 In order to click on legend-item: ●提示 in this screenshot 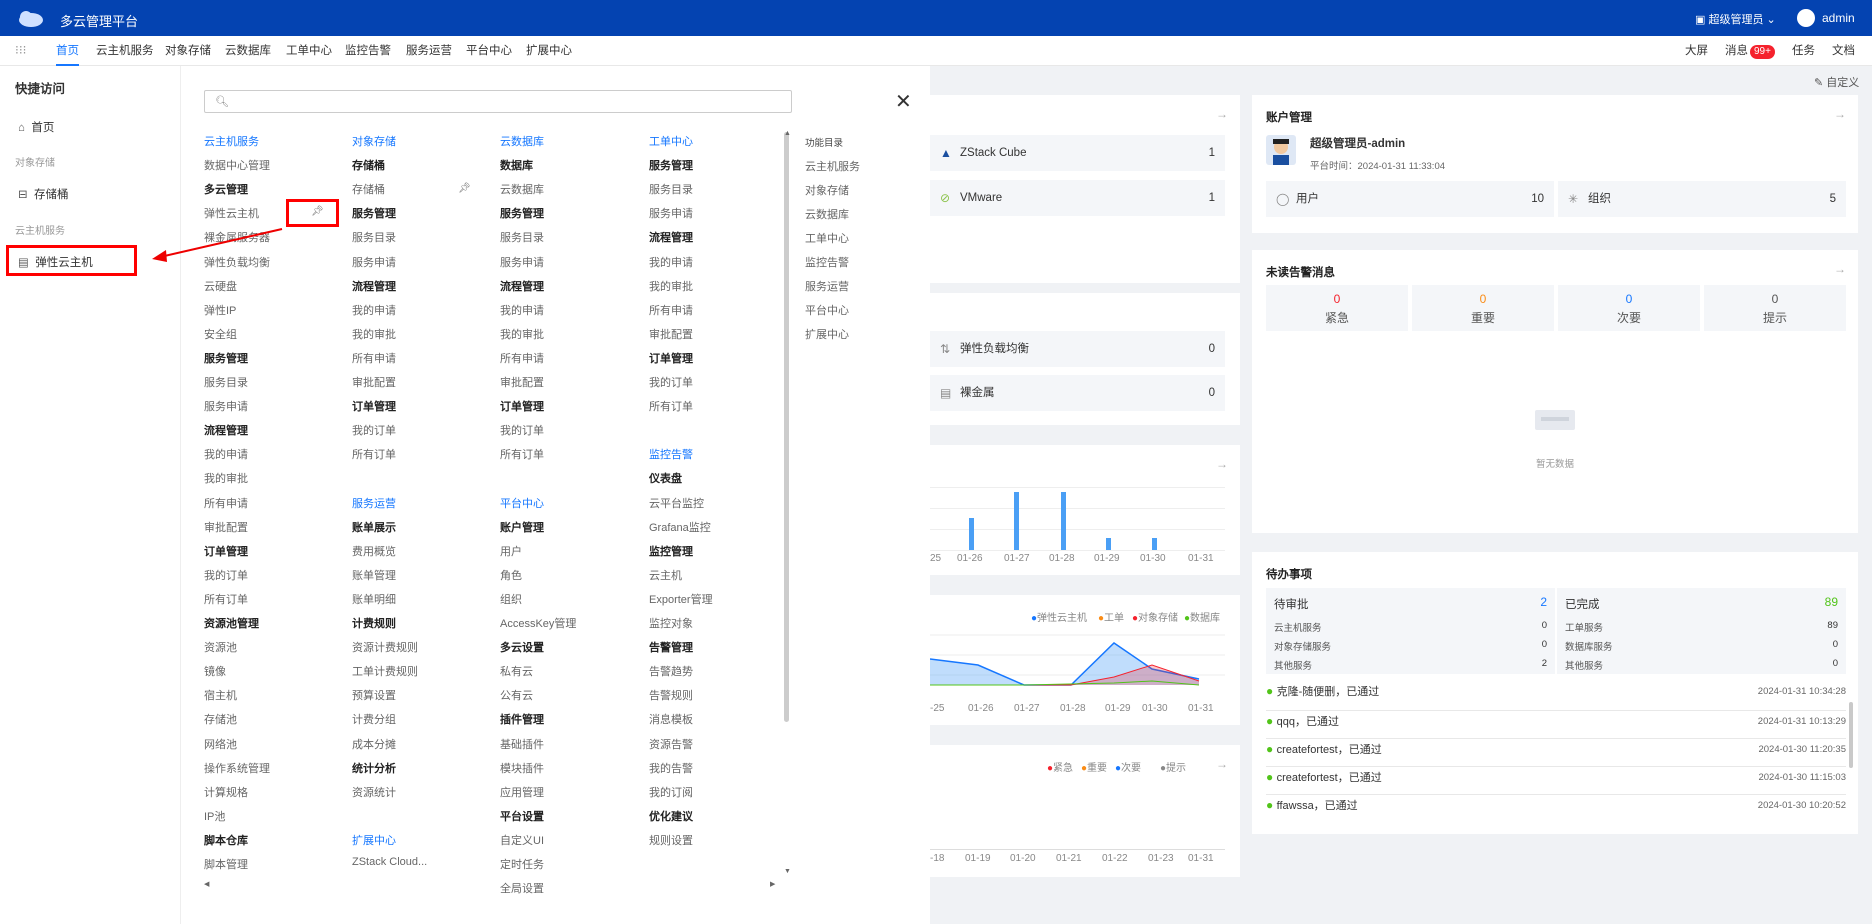, I will do `click(1173, 766)`.